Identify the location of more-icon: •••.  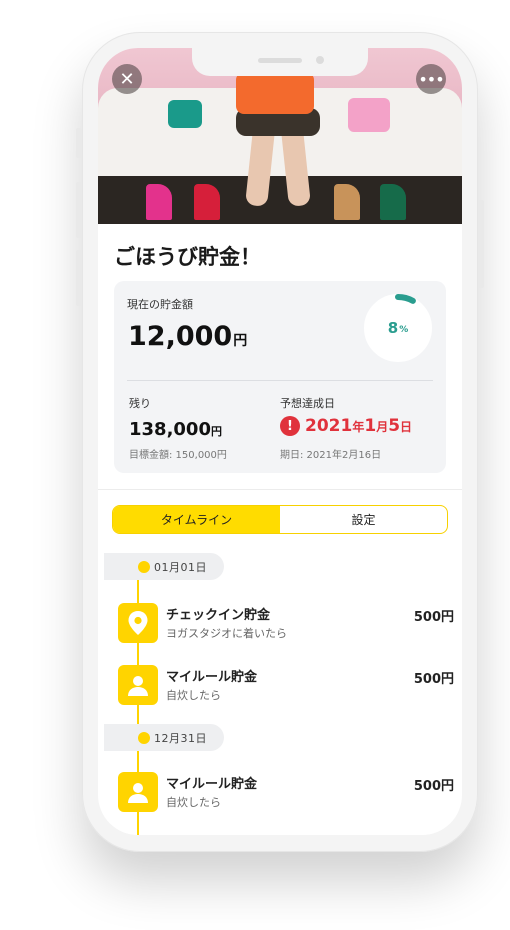
(431, 79).